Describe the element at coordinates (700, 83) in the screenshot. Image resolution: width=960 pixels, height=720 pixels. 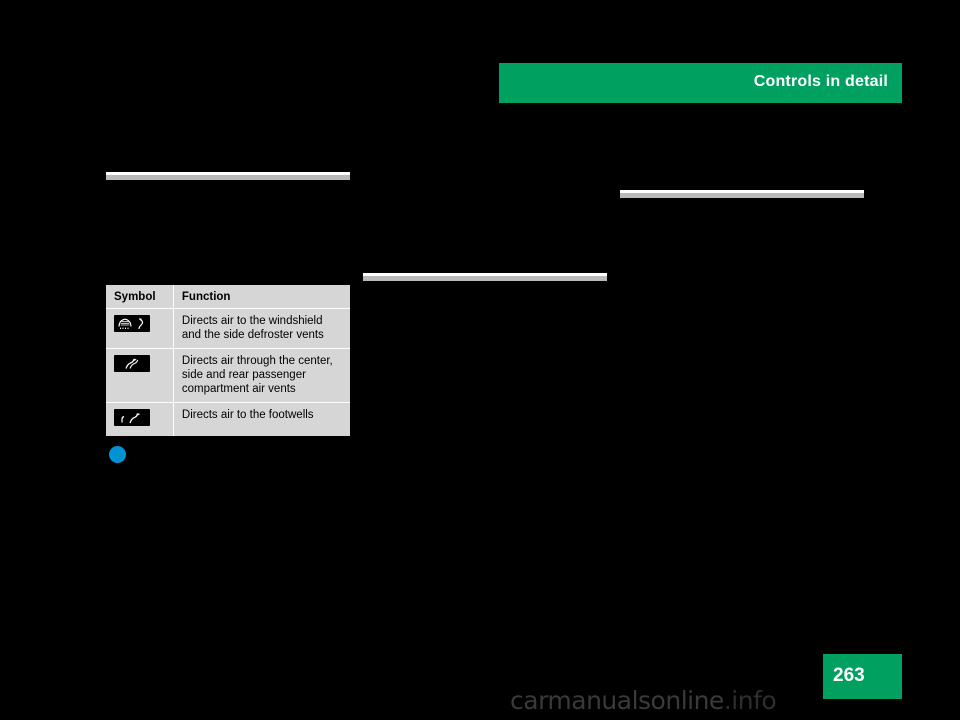
I see `section-header-banner: Controls in detail` at that location.